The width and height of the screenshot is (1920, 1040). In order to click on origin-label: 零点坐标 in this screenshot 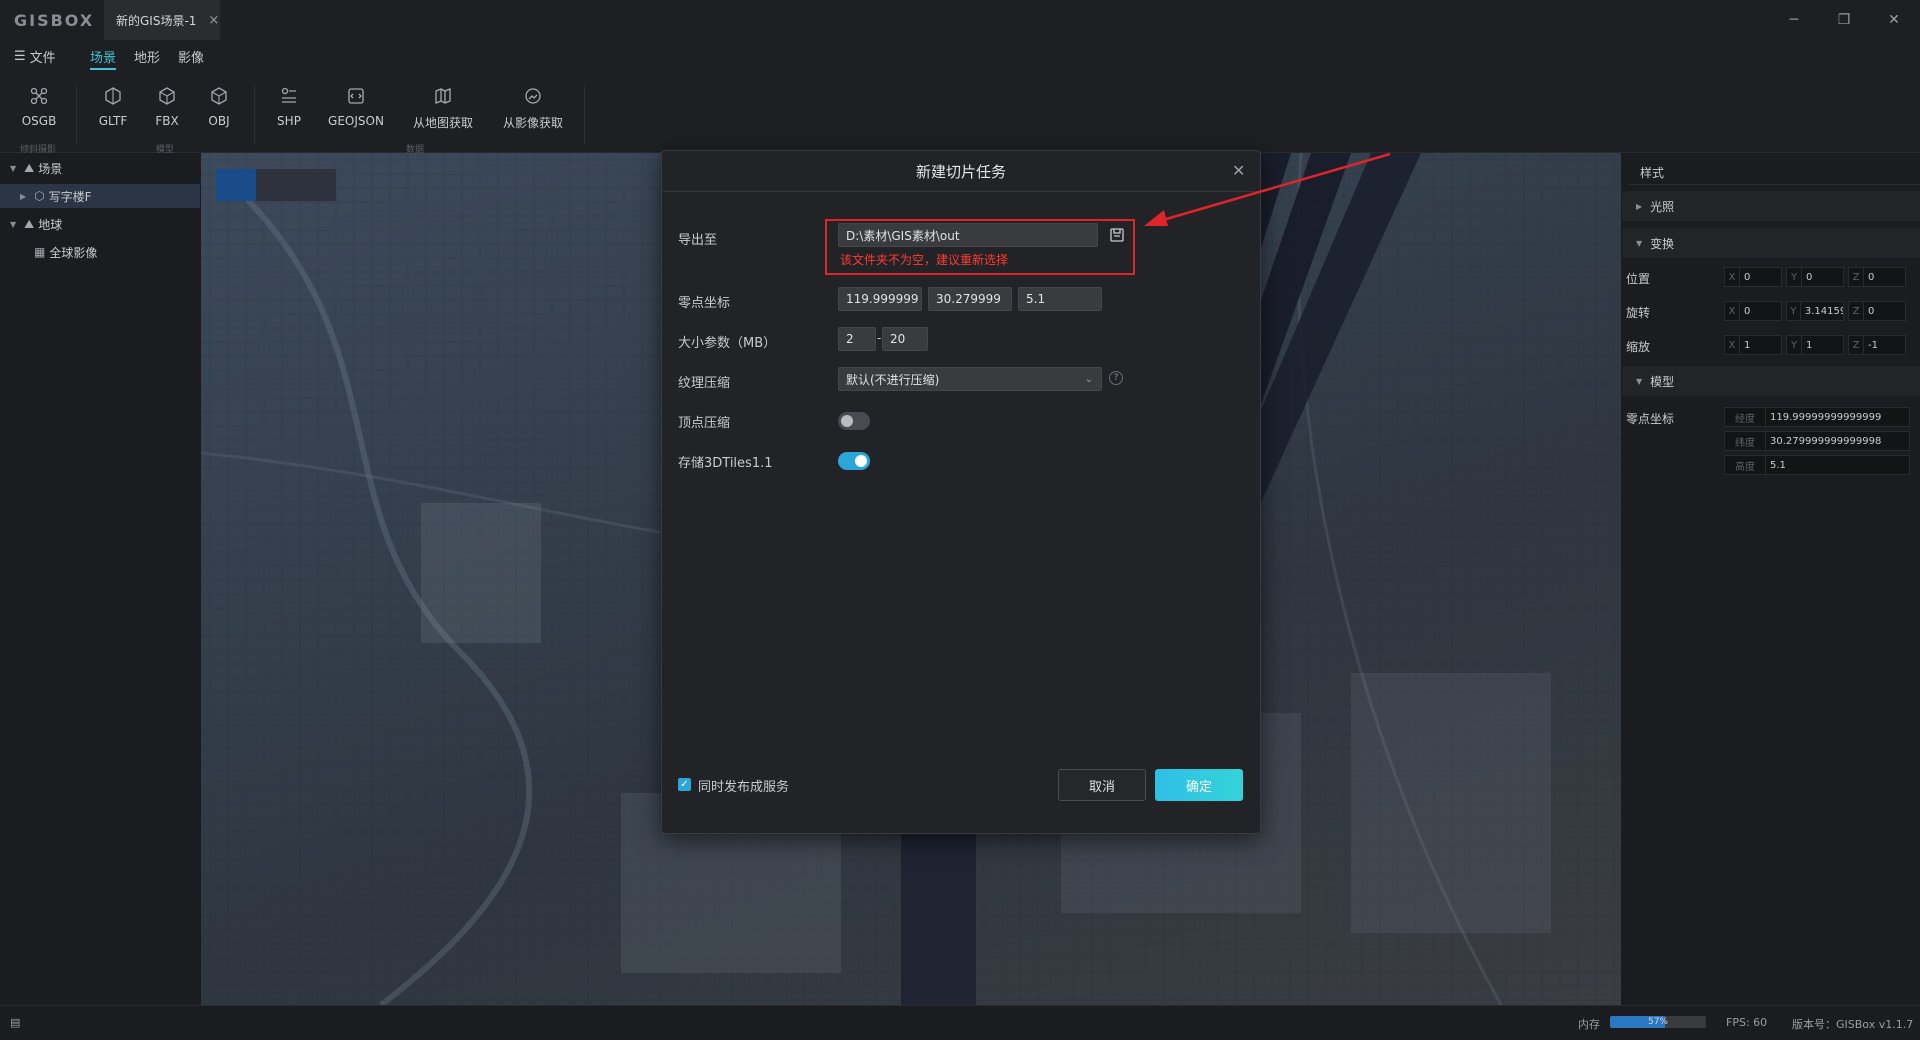, I will do `click(1650, 419)`.